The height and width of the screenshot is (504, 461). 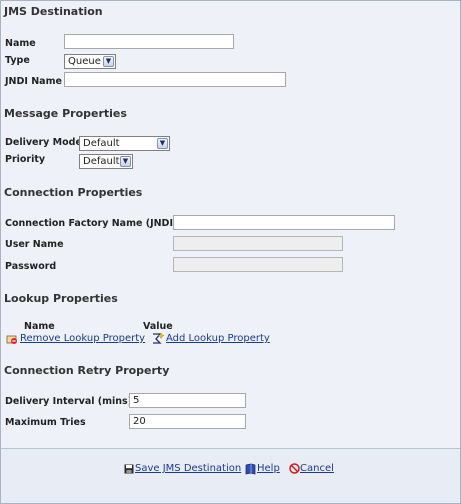 What do you see at coordinates (45, 422) in the screenshot?
I see `maximum-tries-label: Maximum Tries` at bounding box center [45, 422].